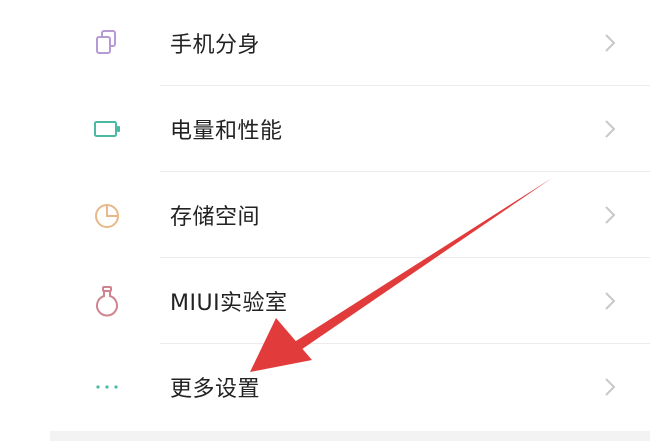 The width and height of the screenshot is (650, 441). Describe the element at coordinates (226, 131) in the screenshot. I see `settings-item-label: 电量和性能` at that location.